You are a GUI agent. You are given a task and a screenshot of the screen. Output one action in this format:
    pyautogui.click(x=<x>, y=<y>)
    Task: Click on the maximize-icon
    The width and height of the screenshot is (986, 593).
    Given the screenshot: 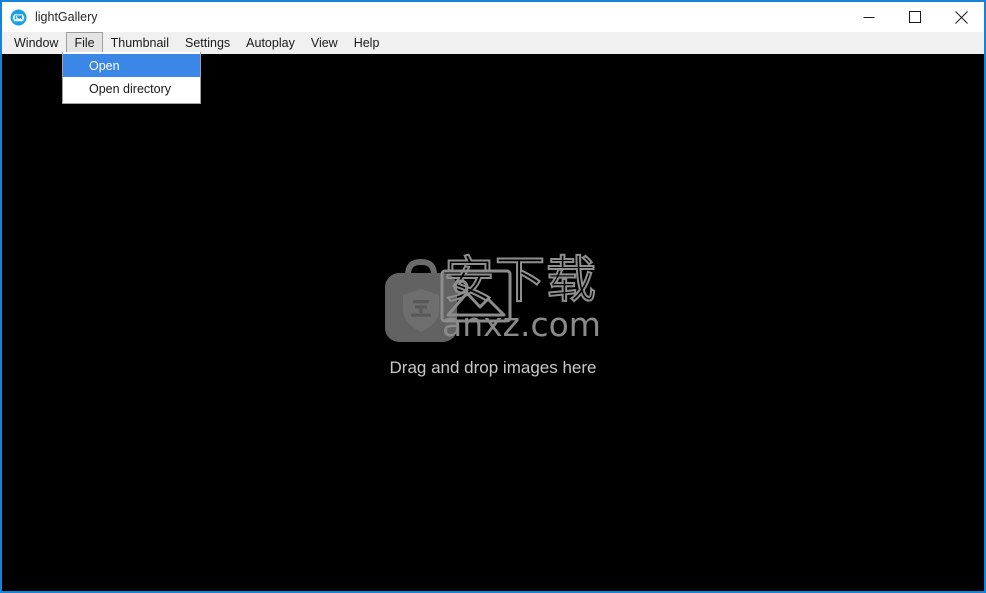 What is the action you would take?
    pyautogui.click(x=915, y=17)
    